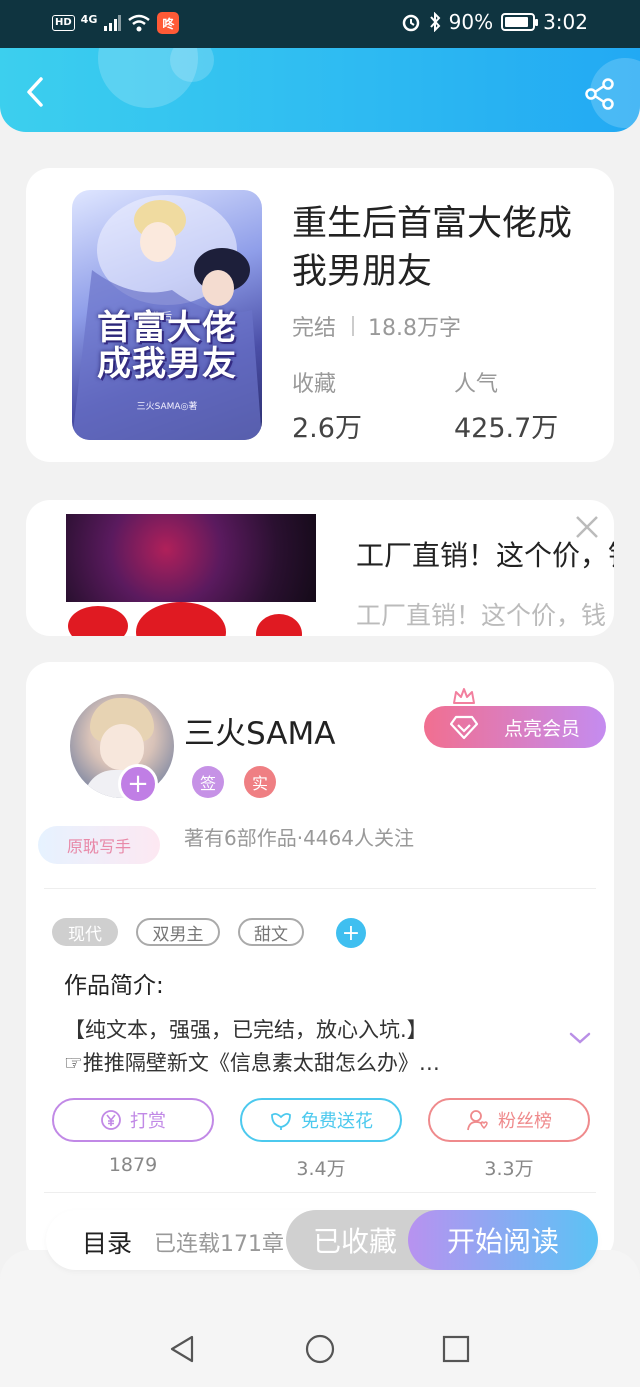 Image resolution: width=640 pixels, height=1387 pixels. Describe the element at coordinates (327, 428) in the screenshot. I see `stat-value-collect: 2.6万` at that location.